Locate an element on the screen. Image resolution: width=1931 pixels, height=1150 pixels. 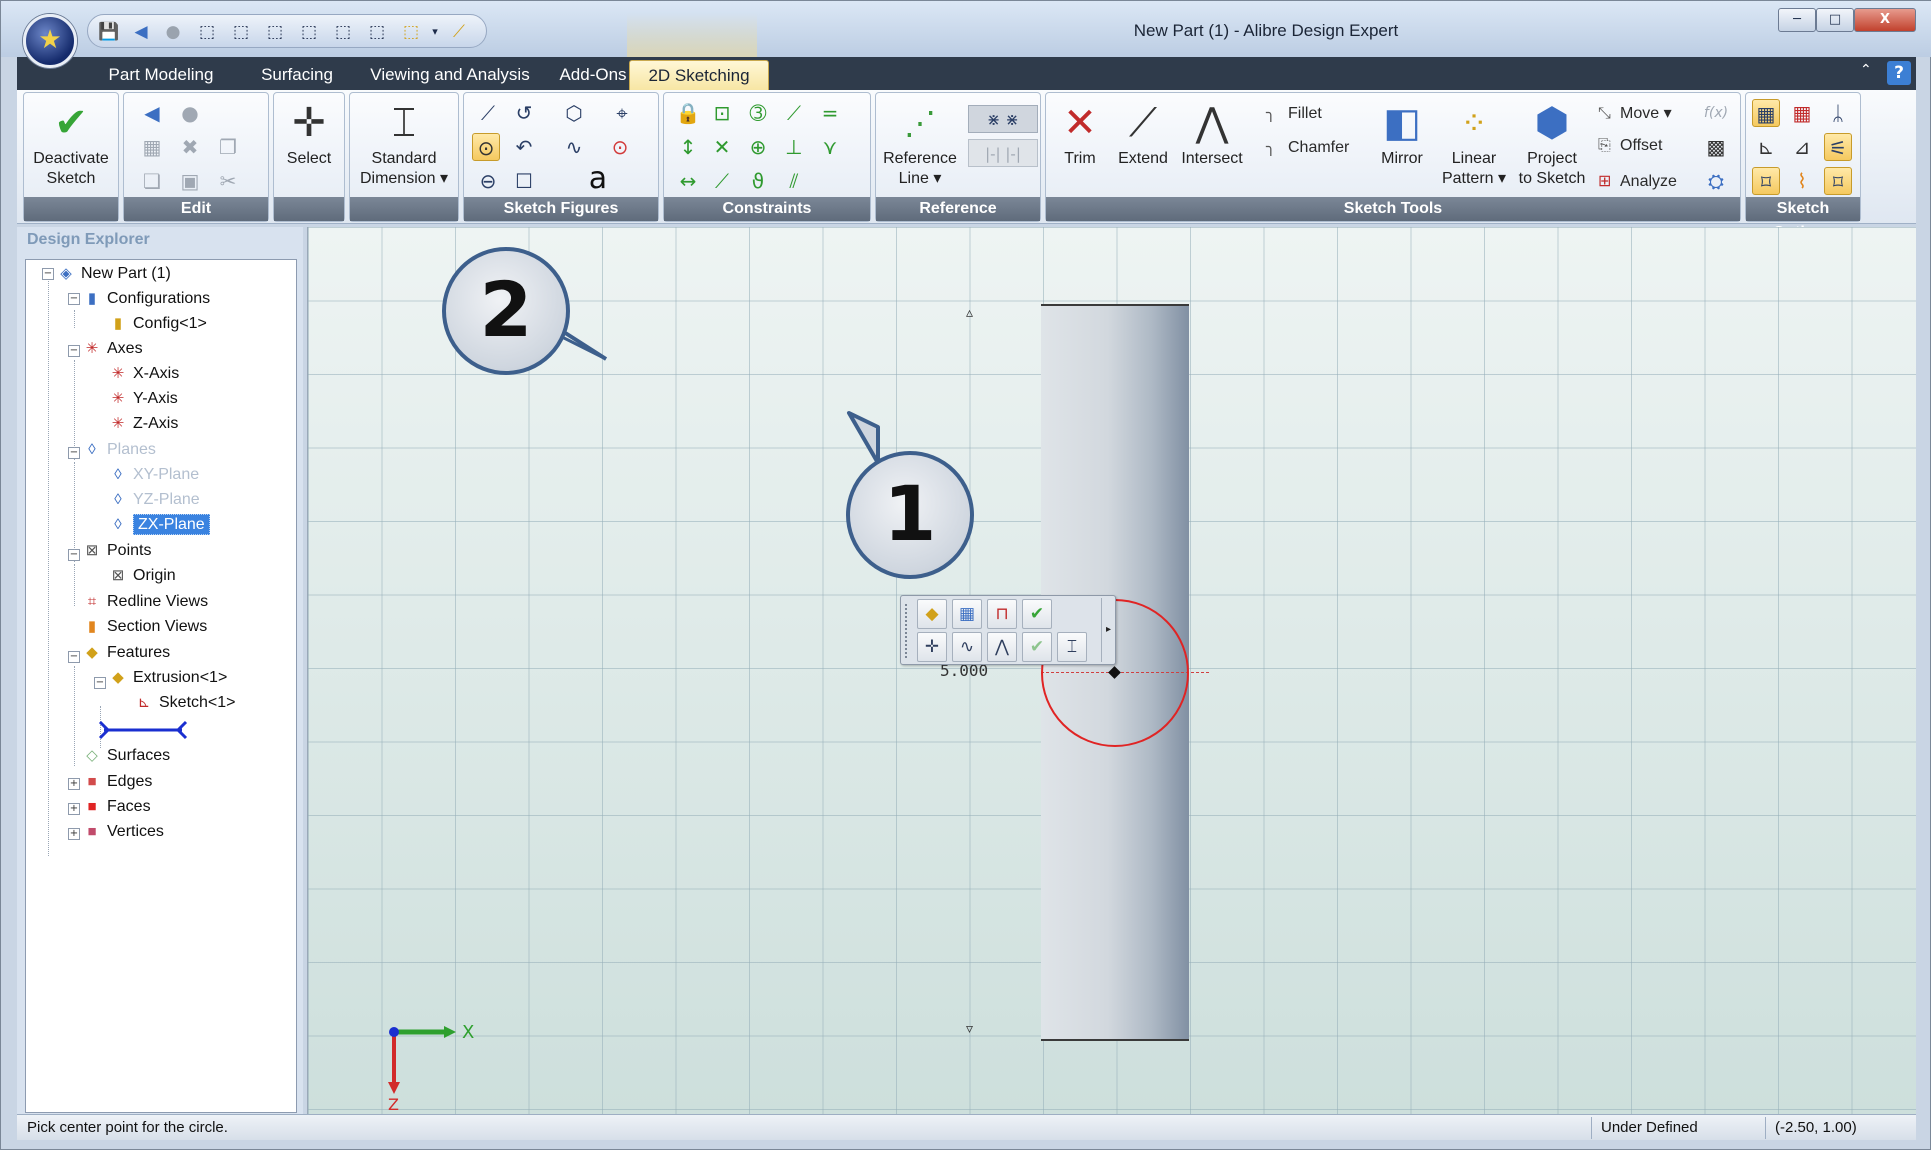
coincident-icon: ⊡ is located at coordinates (722, 113).